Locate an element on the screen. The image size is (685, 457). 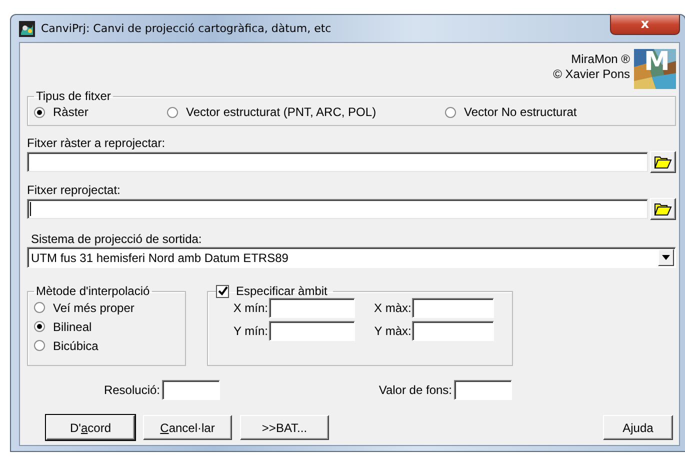
extent-checkbox: Especificar àmbit is located at coordinates (272, 291).